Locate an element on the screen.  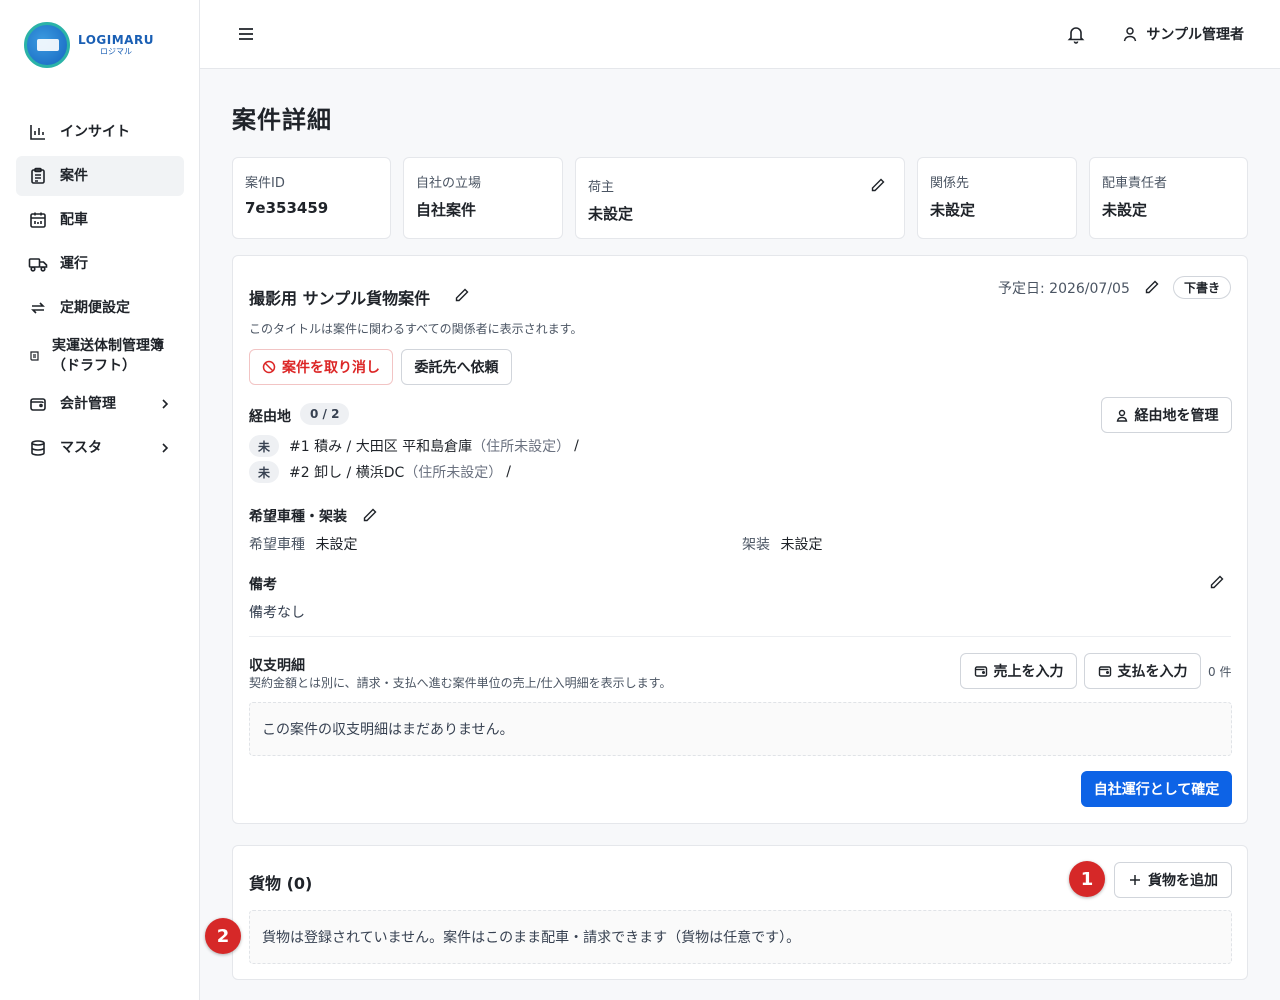
body-type-row: 架装 未設定 is located at coordinates (782, 544).